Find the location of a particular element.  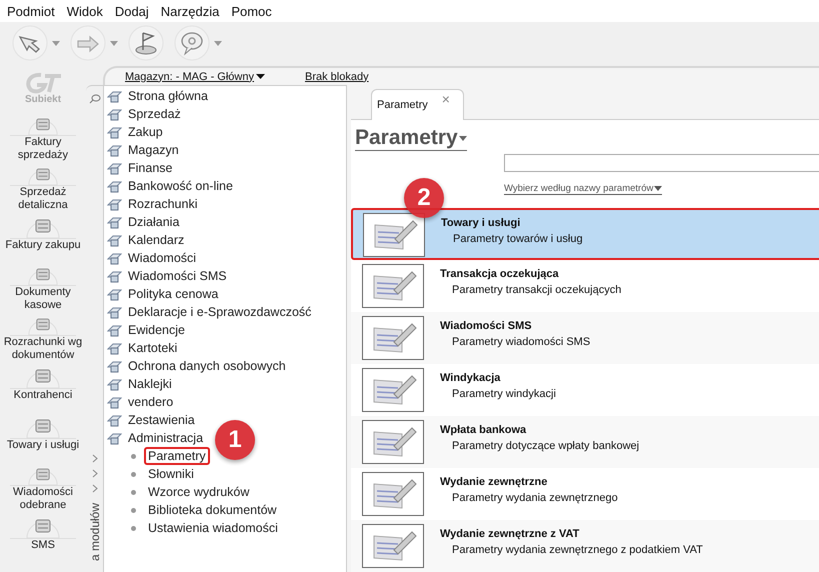

parameter-title: Wydanie zewnętrzne z VAT is located at coordinates (510, 534).